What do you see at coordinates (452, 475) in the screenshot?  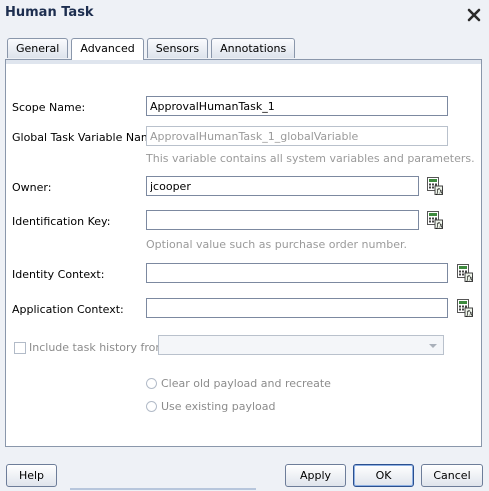 I see `cancel-button: Cancel` at bounding box center [452, 475].